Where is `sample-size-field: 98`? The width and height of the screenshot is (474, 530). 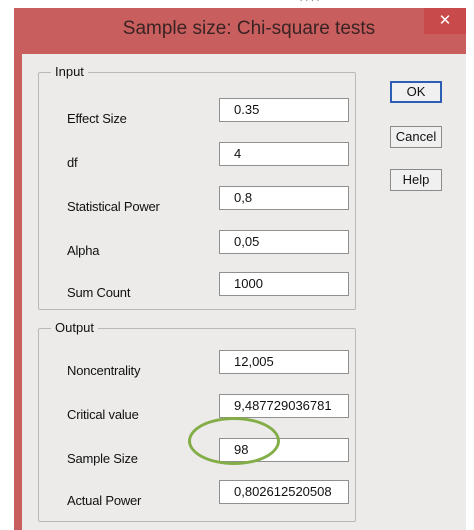 sample-size-field: 98 is located at coordinates (284, 450).